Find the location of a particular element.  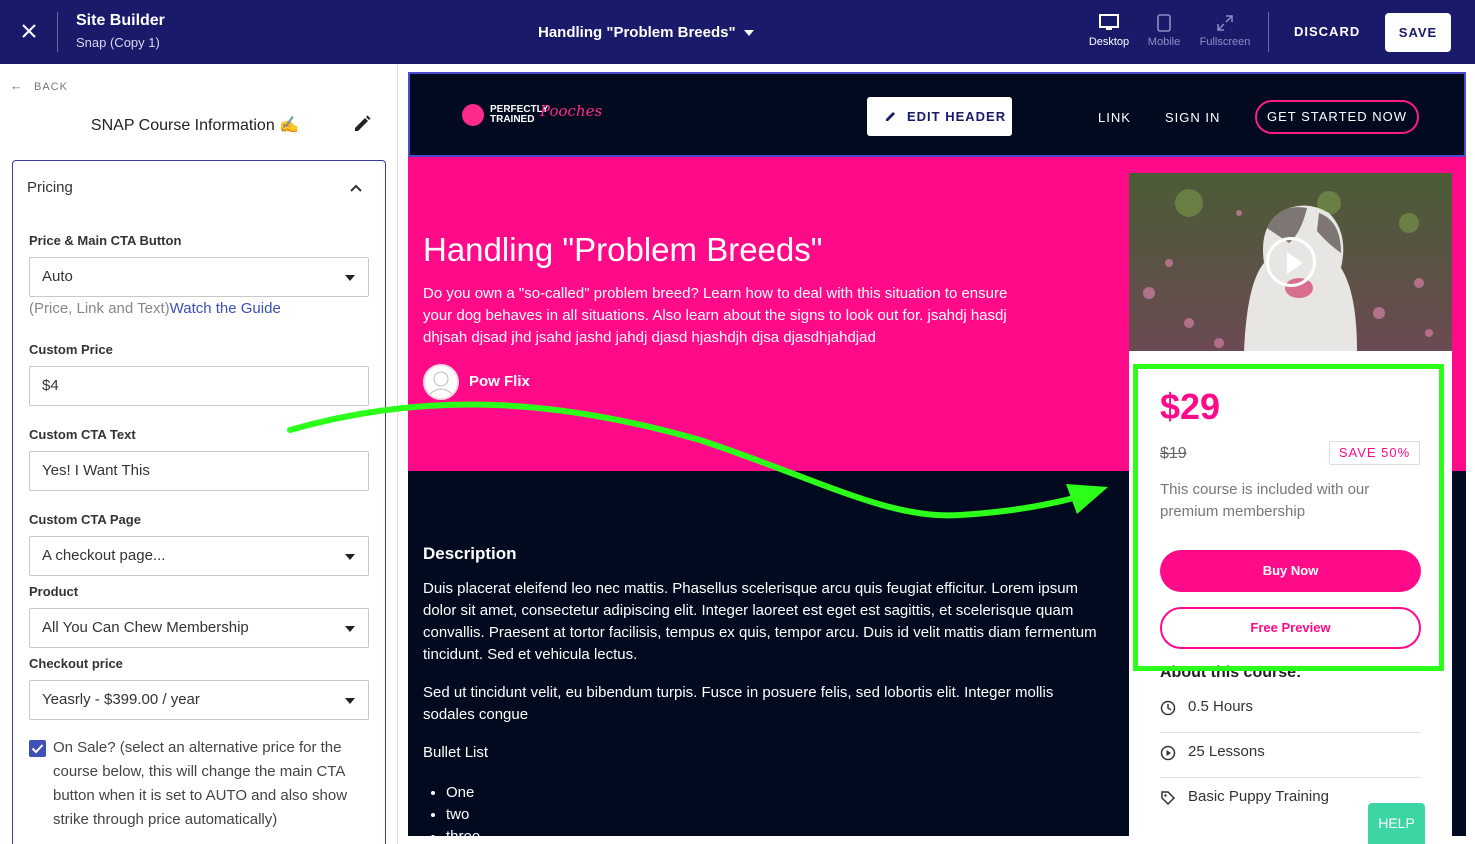

nav-link: LINK is located at coordinates (1114, 117).